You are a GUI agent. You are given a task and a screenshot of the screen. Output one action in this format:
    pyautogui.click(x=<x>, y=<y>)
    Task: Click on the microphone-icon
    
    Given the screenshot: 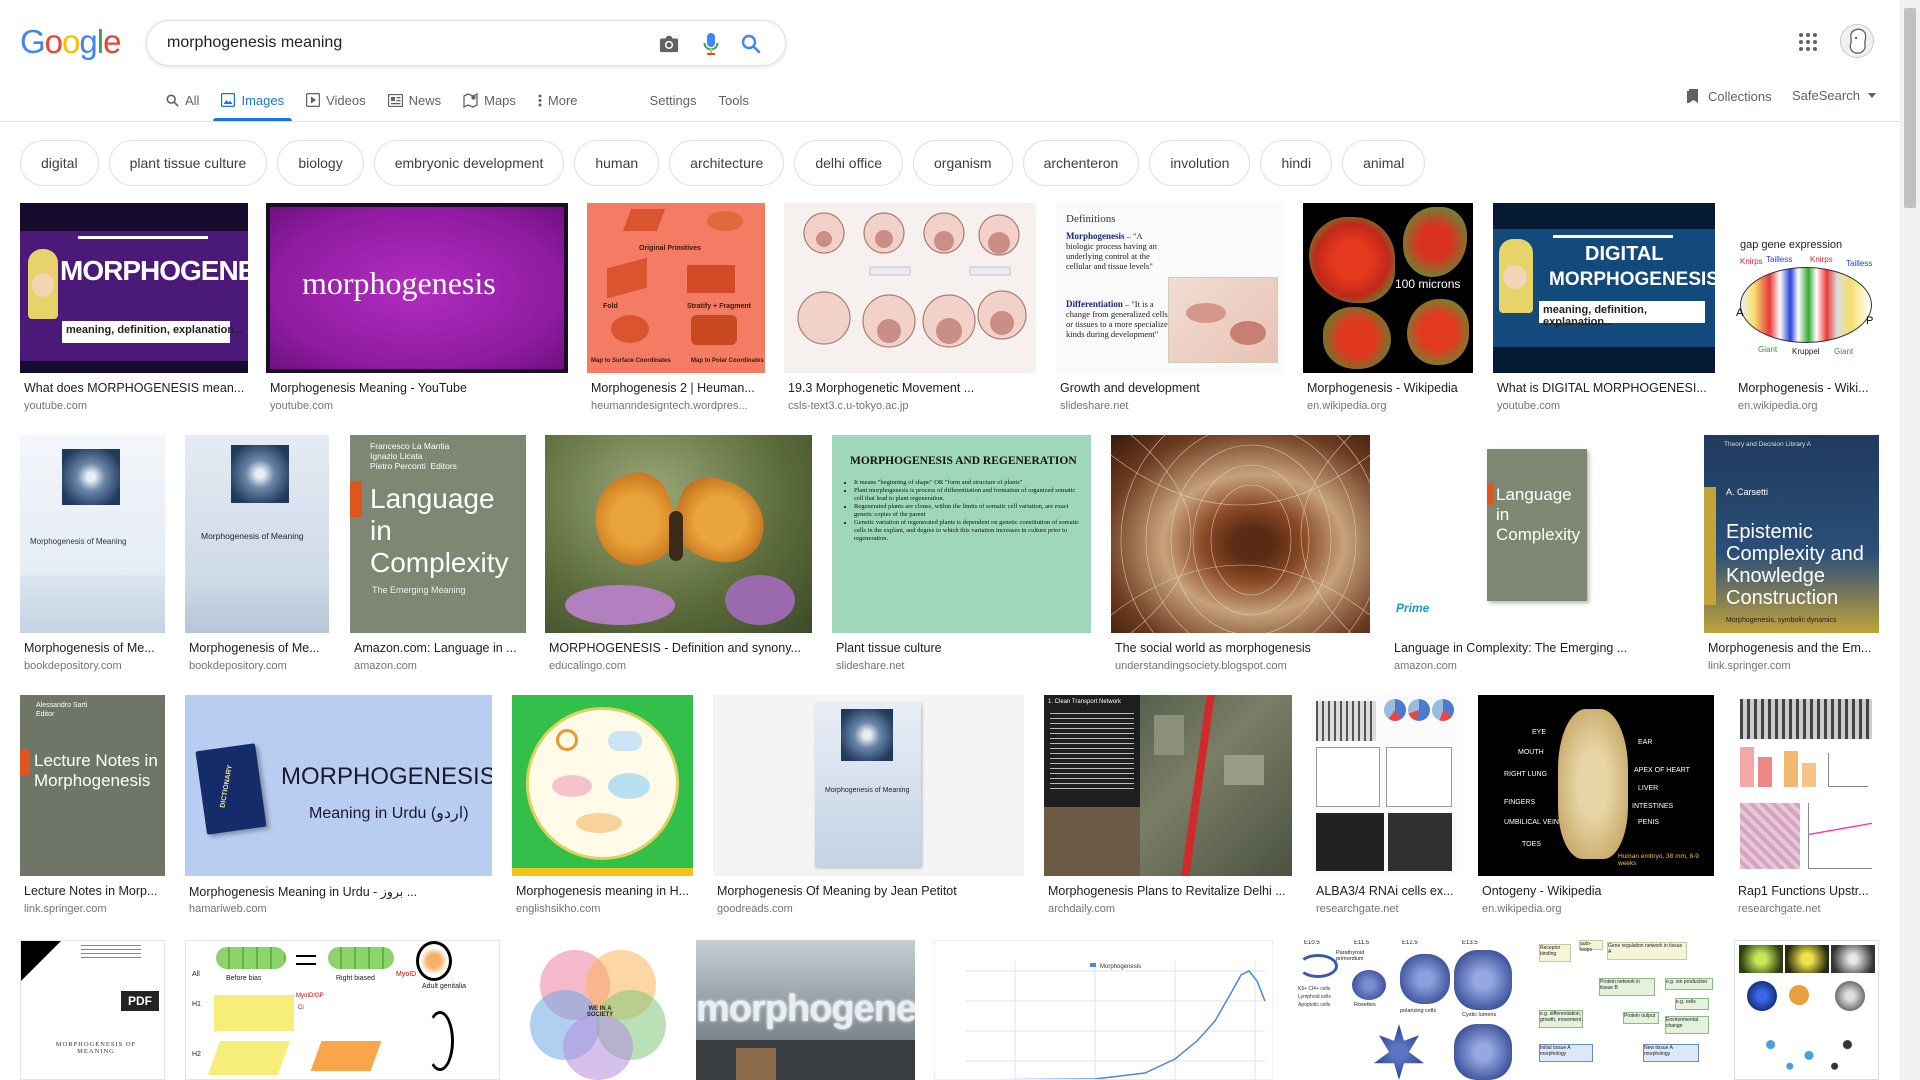 What is the action you would take?
    pyautogui.click(x=711, y=44)
    